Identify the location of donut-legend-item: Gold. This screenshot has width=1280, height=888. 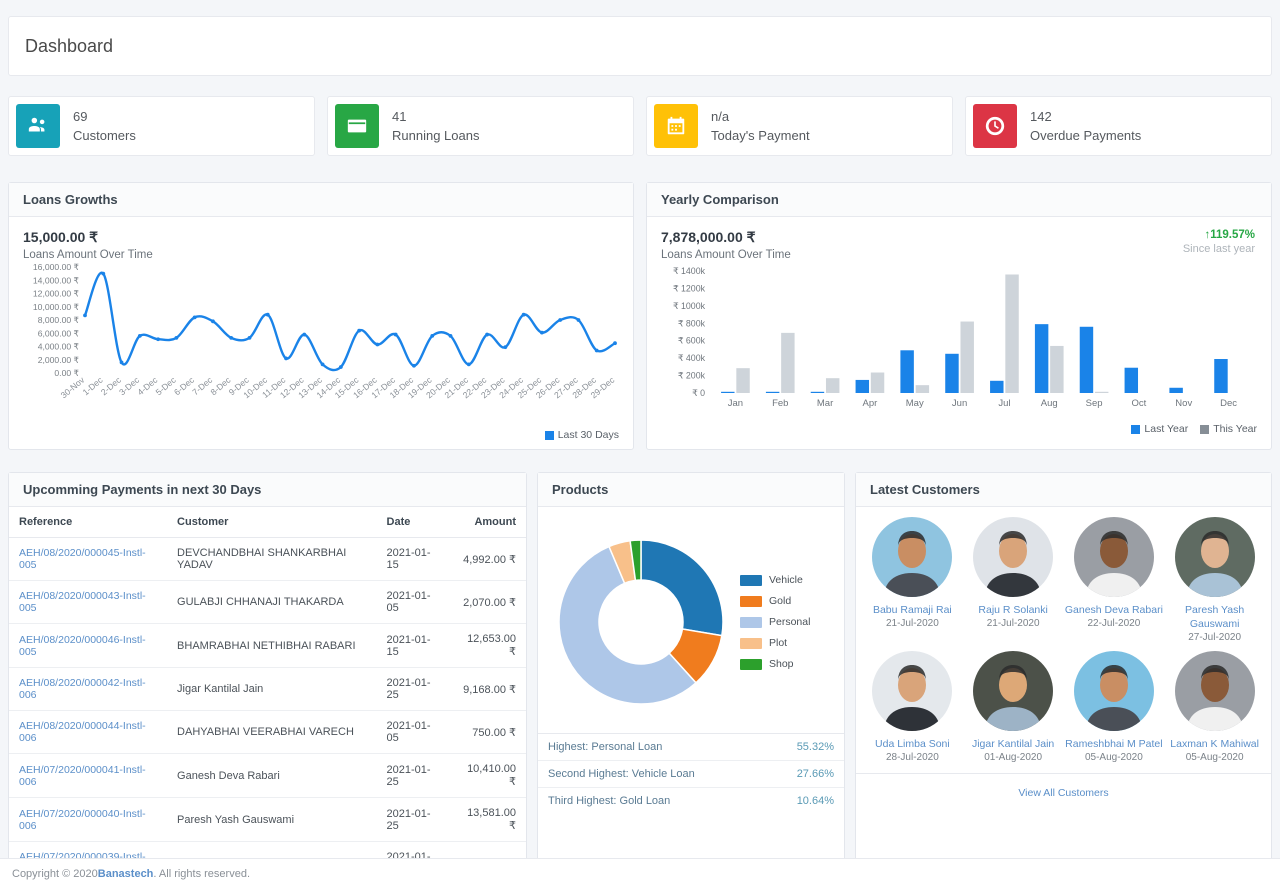
(775, 601).